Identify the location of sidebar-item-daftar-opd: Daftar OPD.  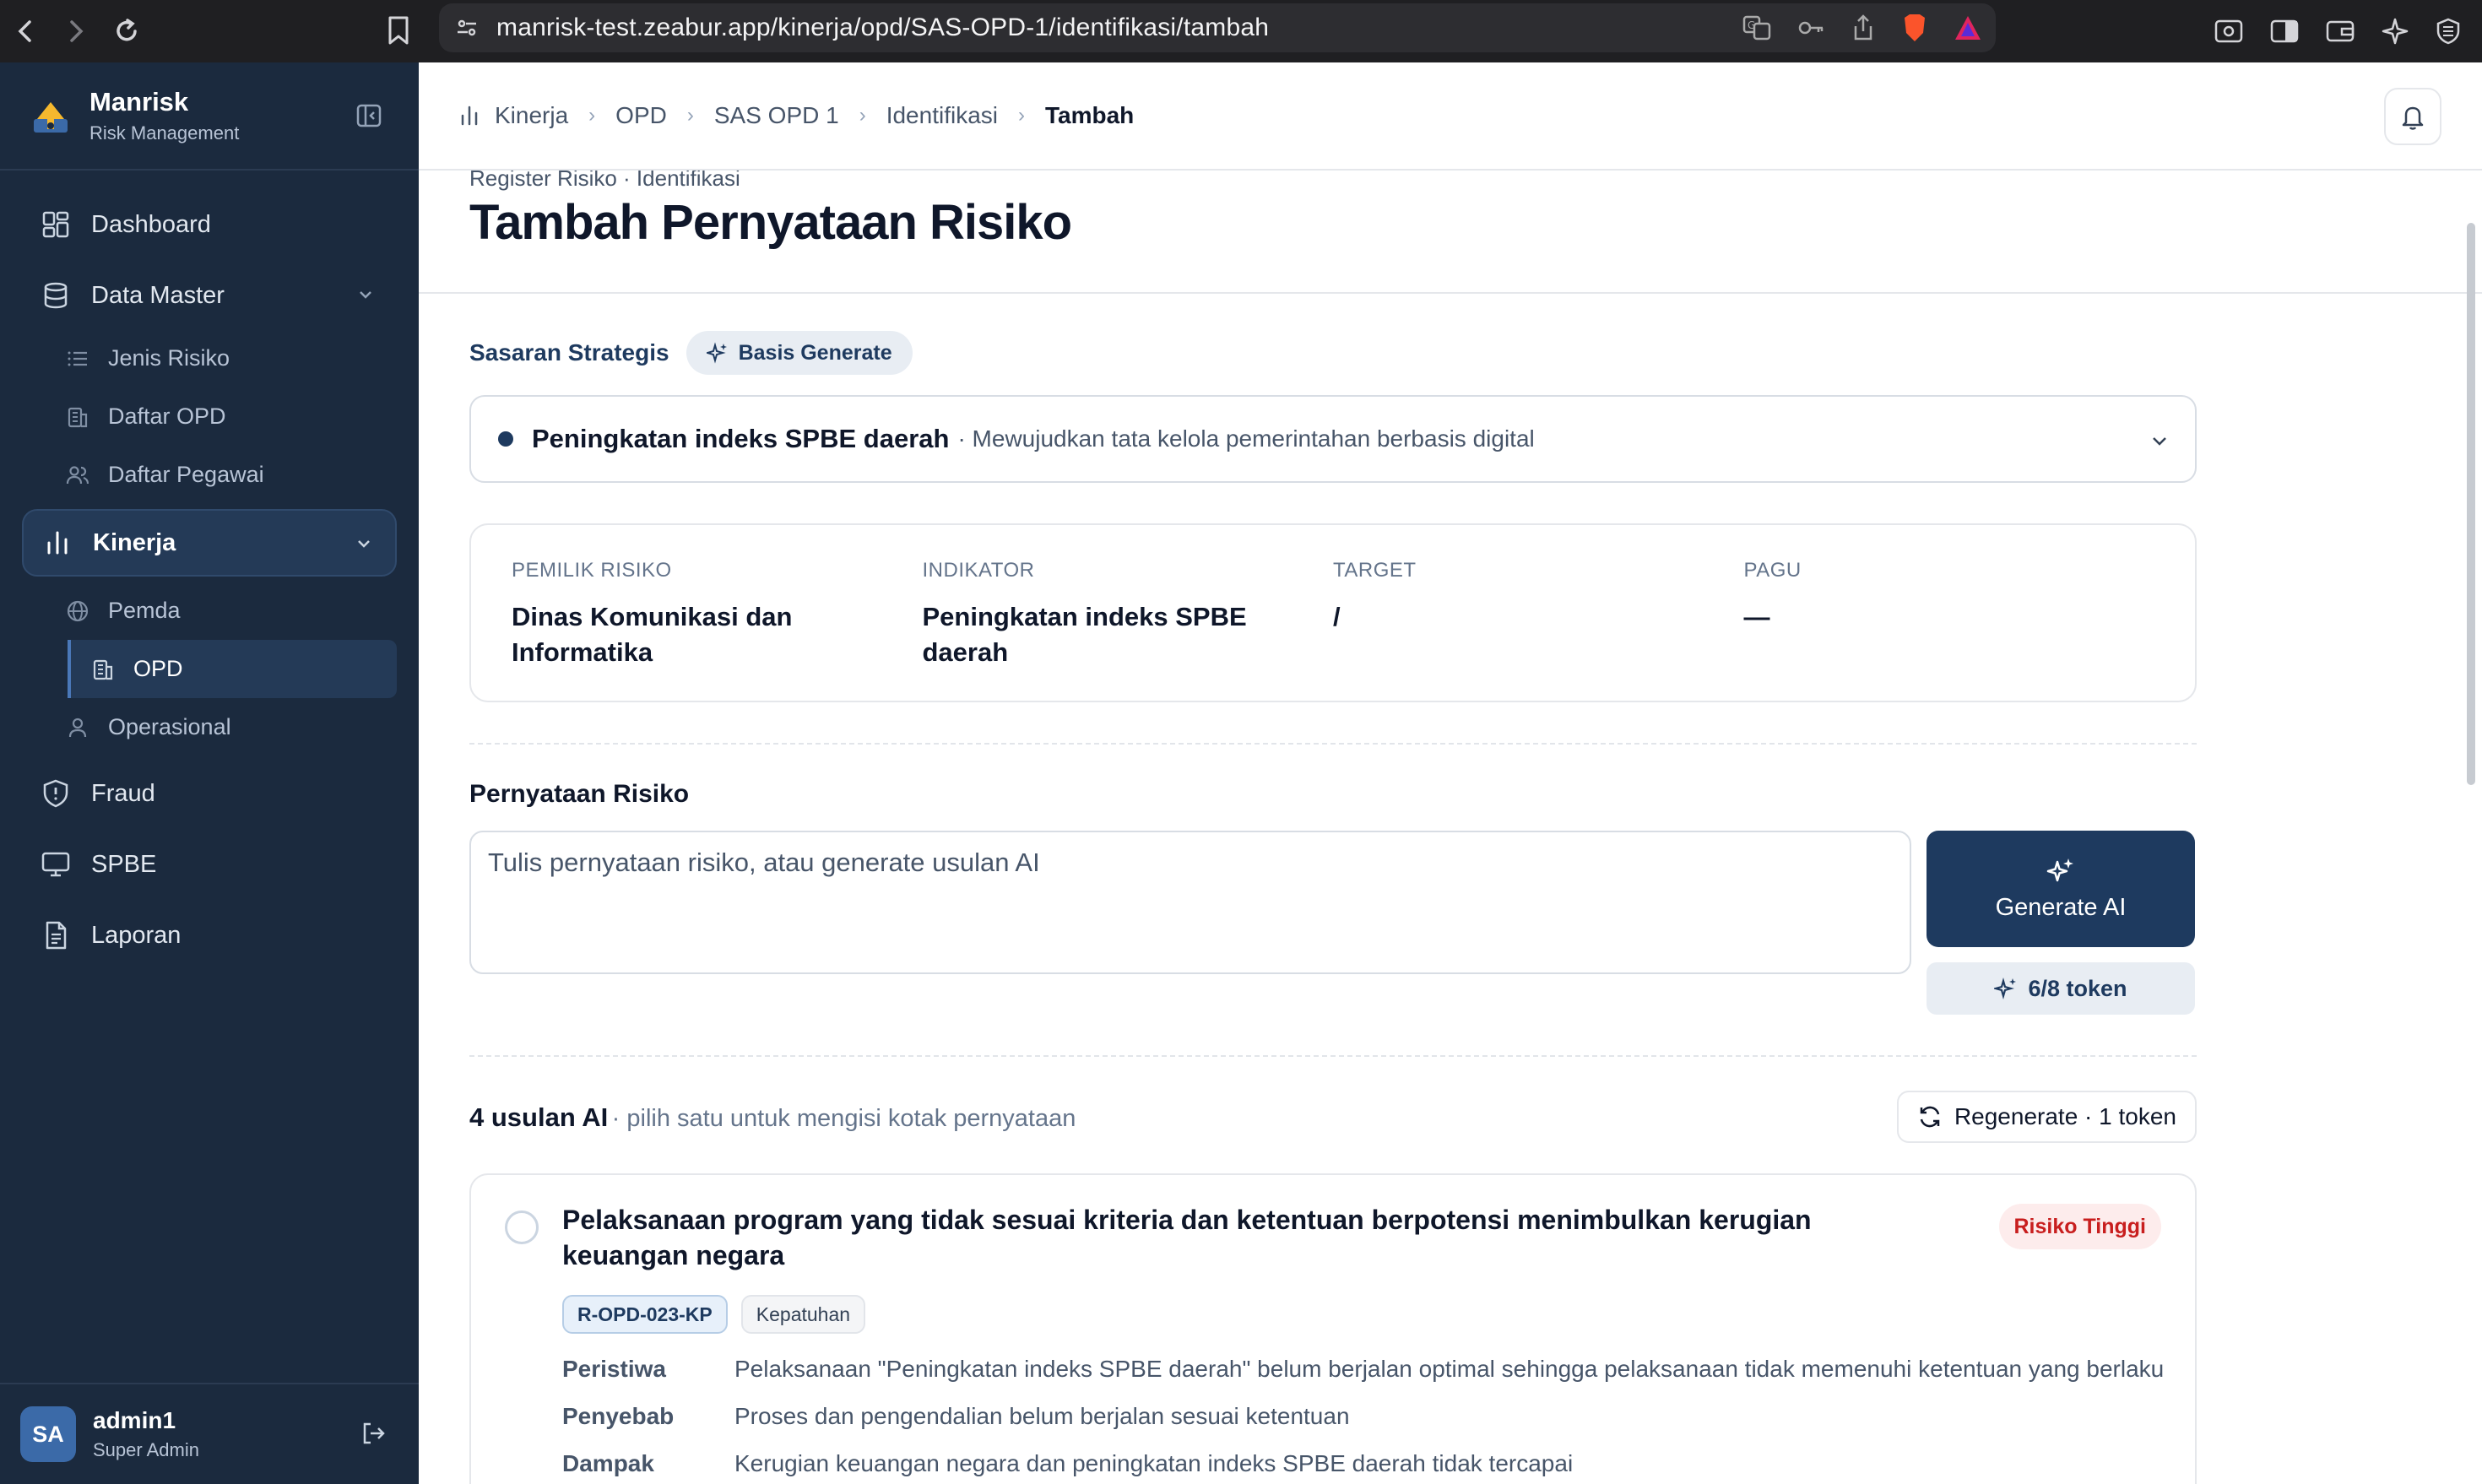
(198, 416).